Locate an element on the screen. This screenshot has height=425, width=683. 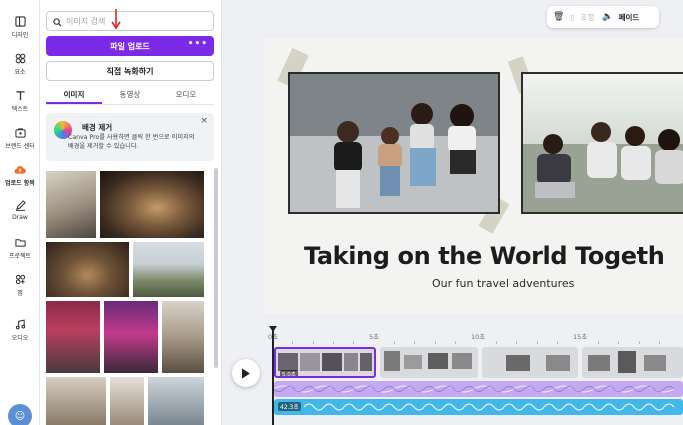
search-input is located at coordinates (131, 21).